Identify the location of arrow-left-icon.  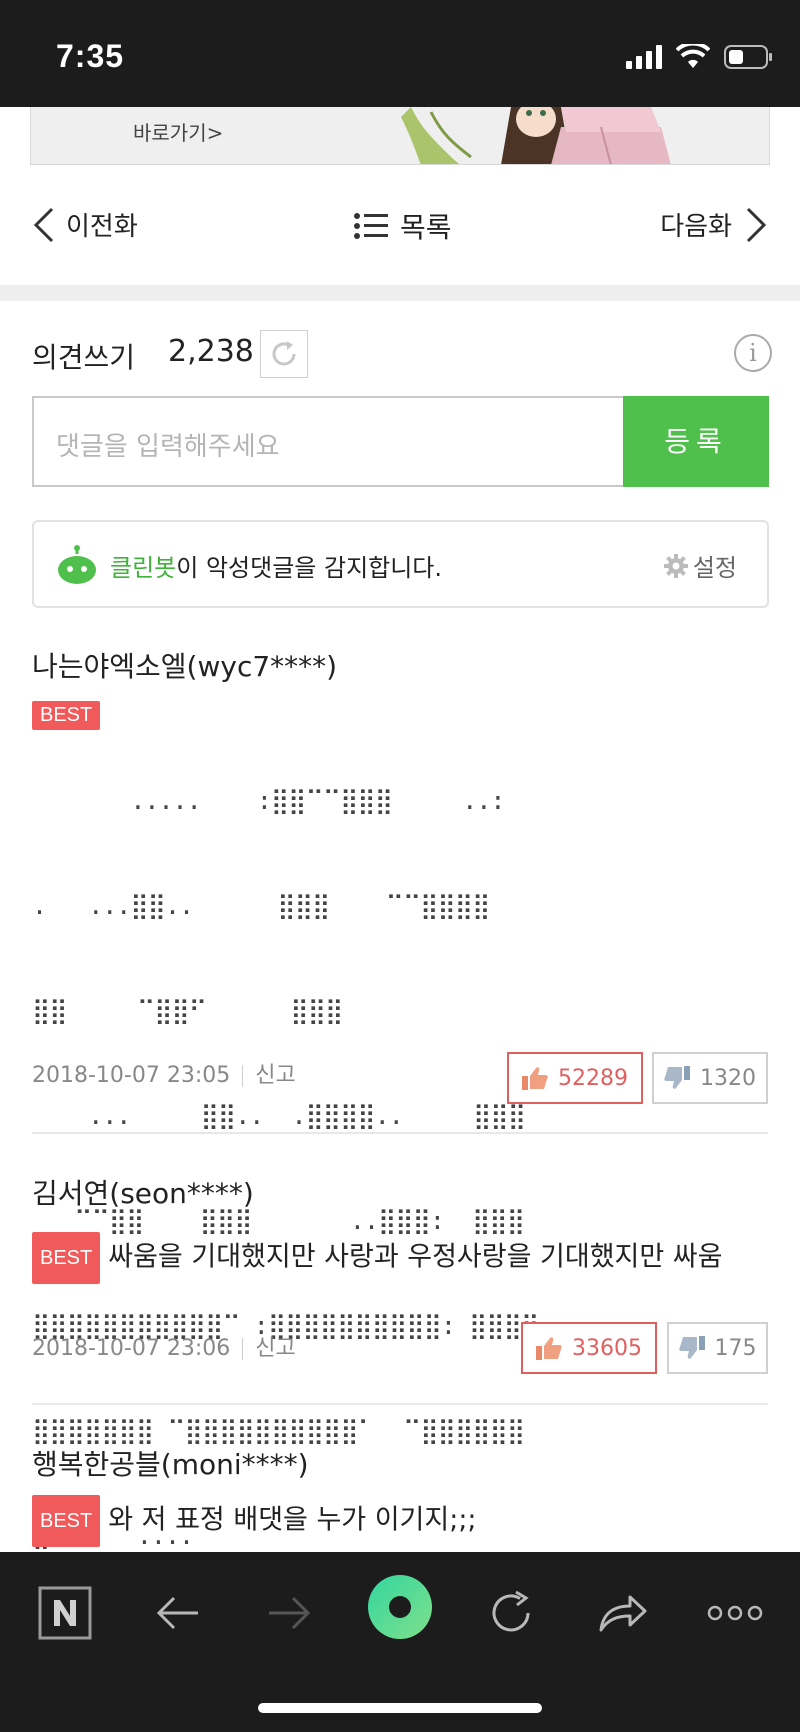
(177, 1613).